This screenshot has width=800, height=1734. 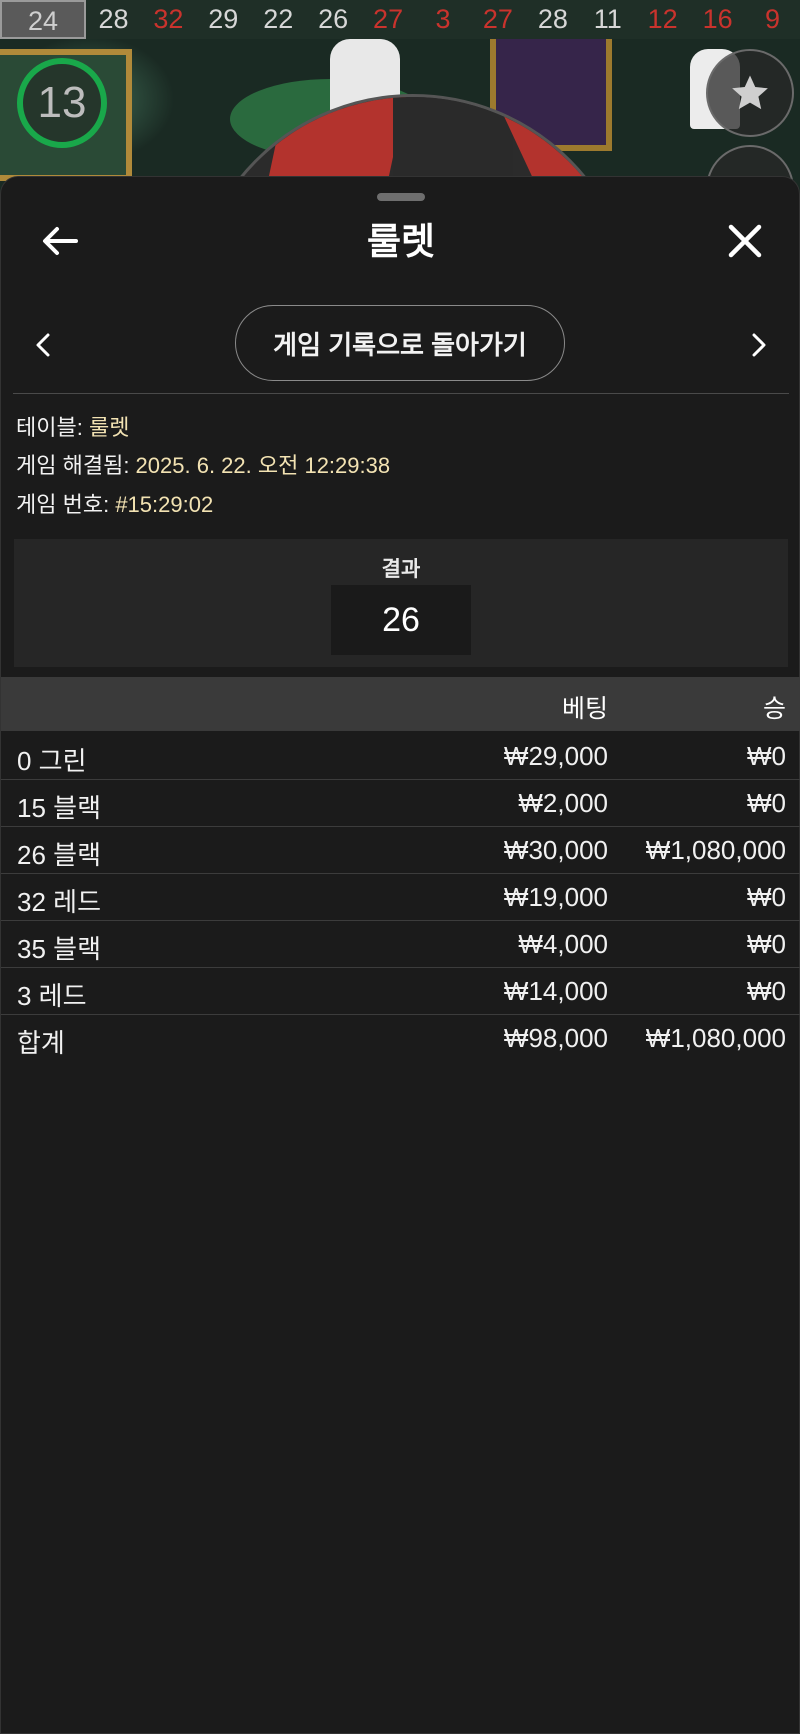 I want to click on bets-table-header: 베팅 승, so click(x=400, y=704).